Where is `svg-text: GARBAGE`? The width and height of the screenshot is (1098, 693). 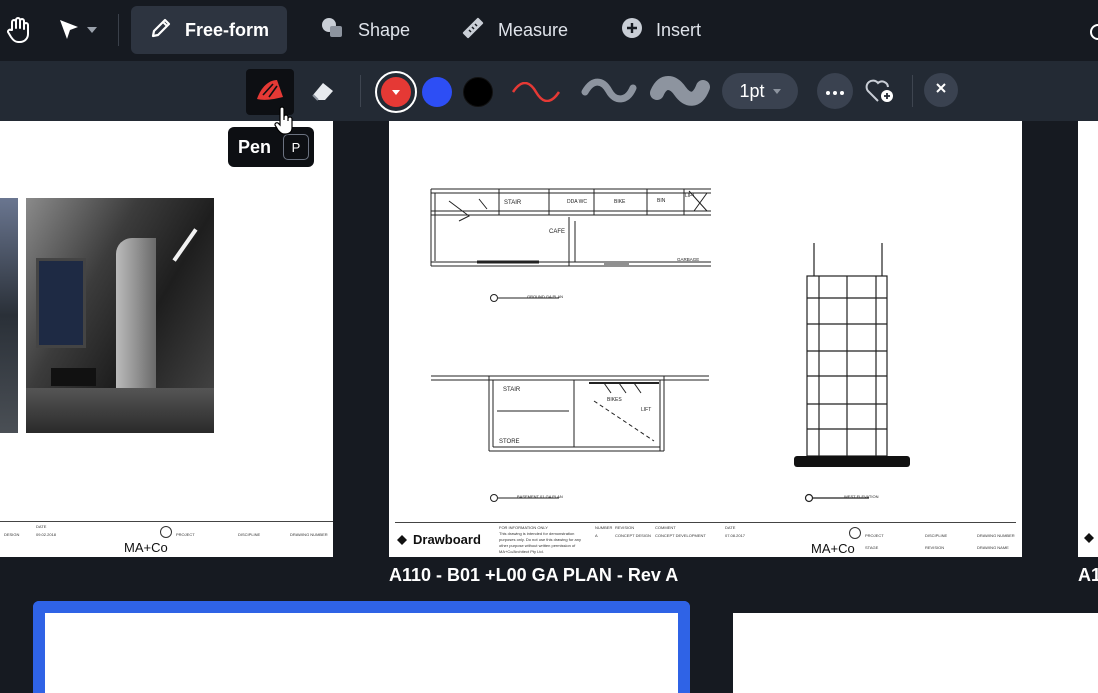
svg-text: GARBAGE is located at coordinates (688, 259).